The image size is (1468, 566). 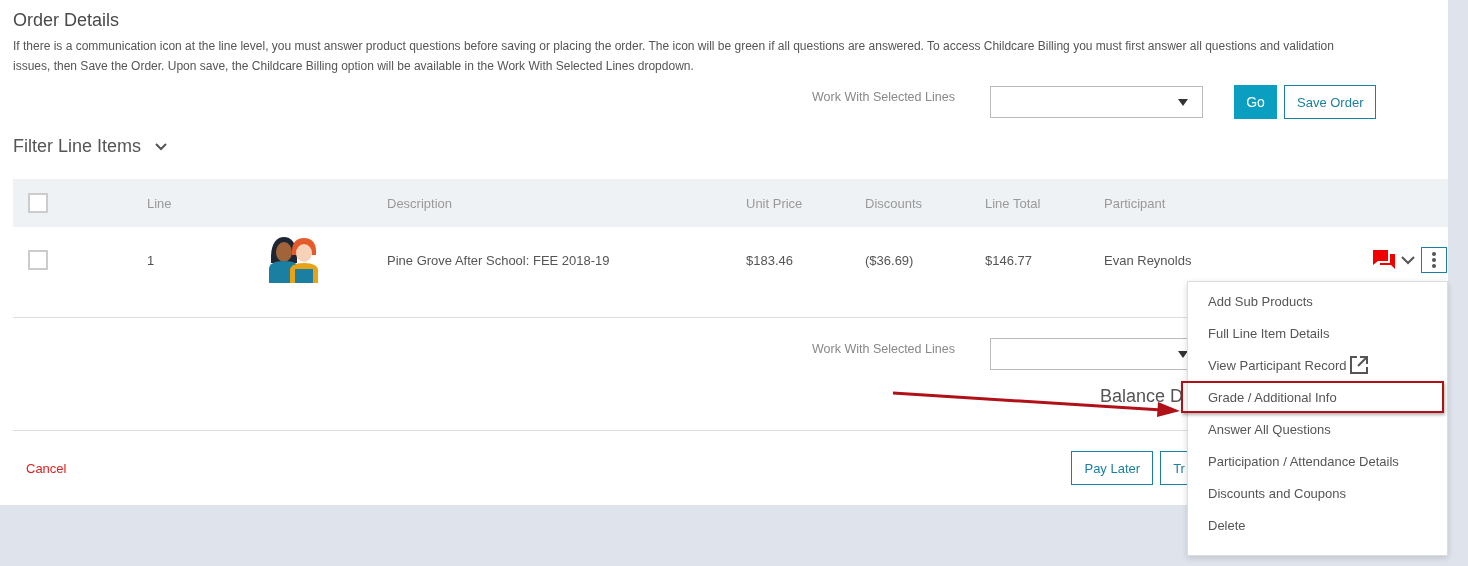 I want to click on column-header: Discounts, so click(x=894, y=203).